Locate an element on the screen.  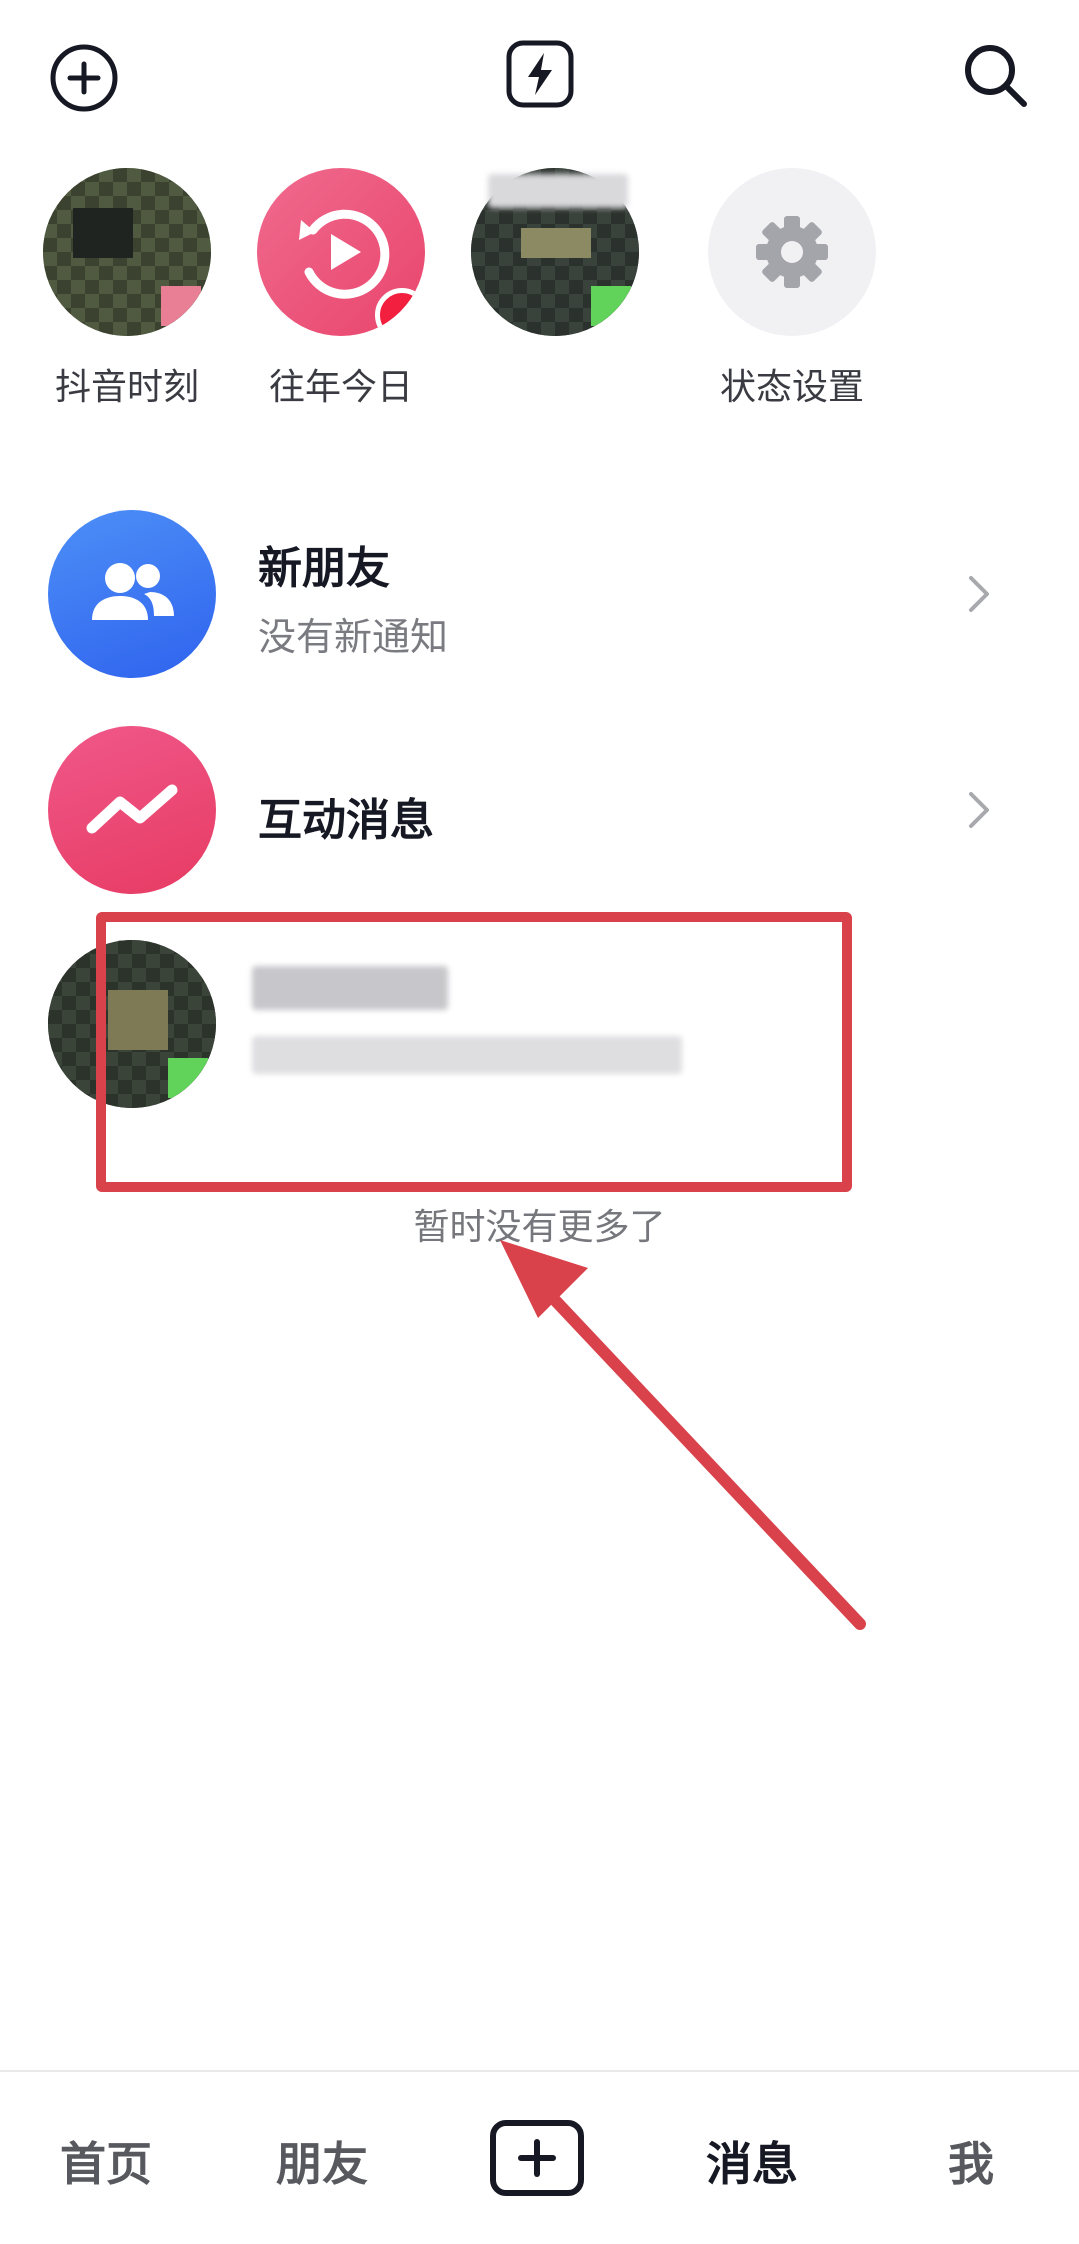
story-label: 状态设置 is located at coordinates (791, 385).